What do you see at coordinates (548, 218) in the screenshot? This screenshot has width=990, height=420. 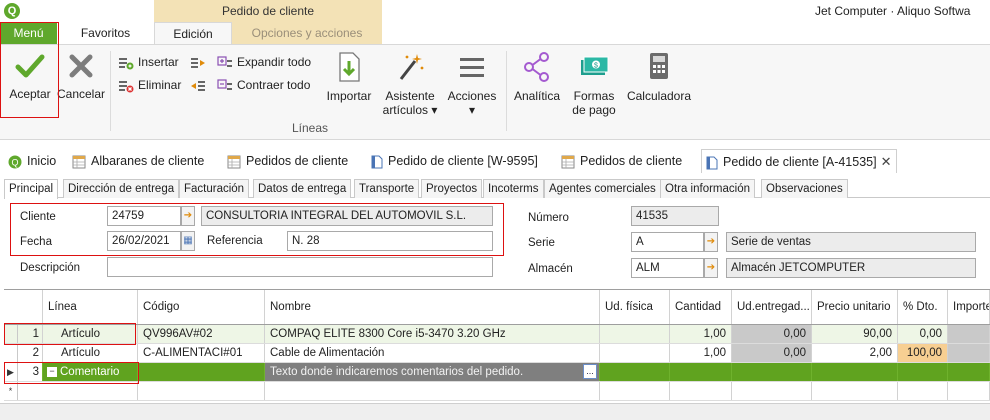 I see `numero-label: Número` at bounding box center [548, 218].